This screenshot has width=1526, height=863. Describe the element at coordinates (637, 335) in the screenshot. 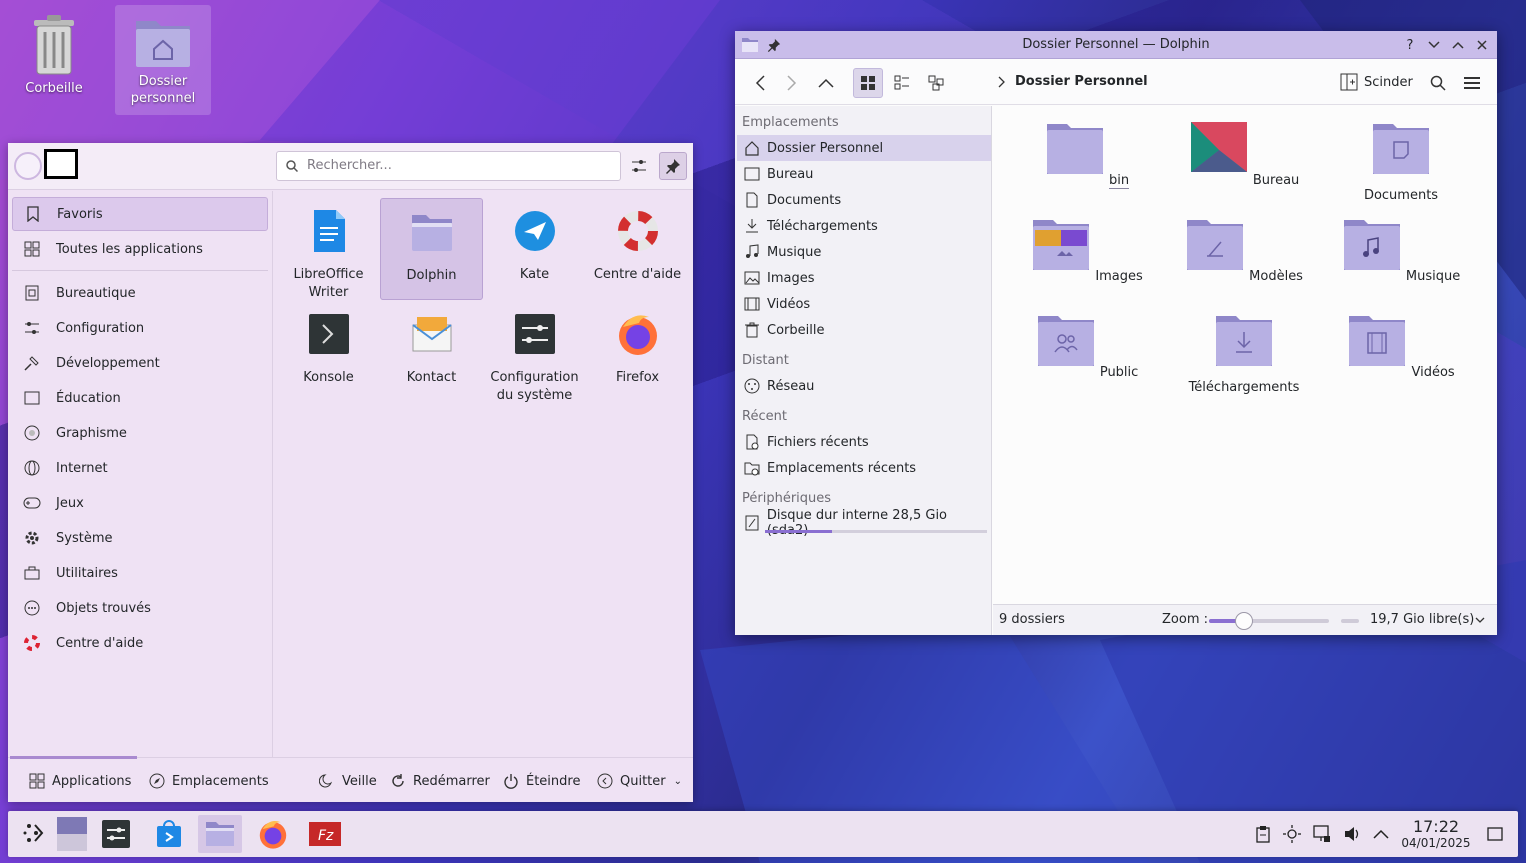

I see `firefox-icon` at that location.